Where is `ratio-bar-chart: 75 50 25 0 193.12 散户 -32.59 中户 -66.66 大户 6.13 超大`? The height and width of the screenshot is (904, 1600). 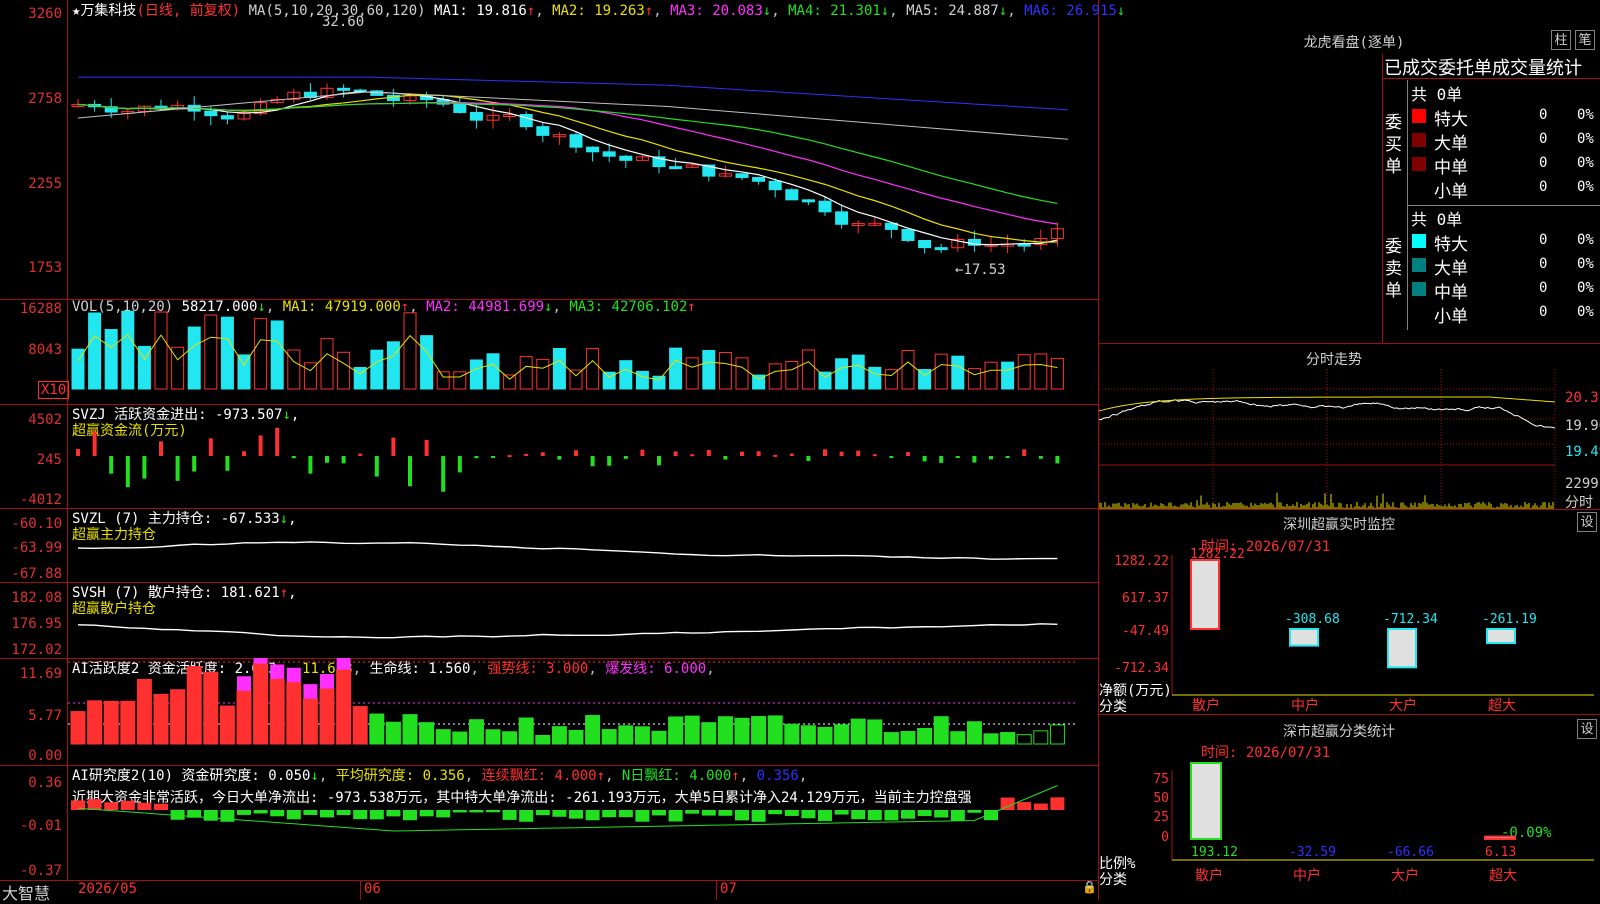 ratio-bar-chart: 75 50 25 0 193.12 散户 -32.59 中户 -66.66 大户 6.13 超大 is located at coordinates (1373, 823).